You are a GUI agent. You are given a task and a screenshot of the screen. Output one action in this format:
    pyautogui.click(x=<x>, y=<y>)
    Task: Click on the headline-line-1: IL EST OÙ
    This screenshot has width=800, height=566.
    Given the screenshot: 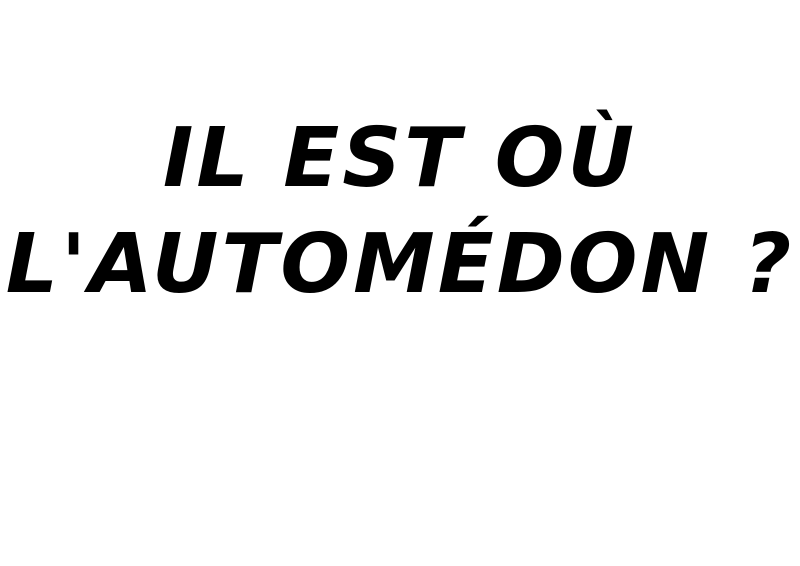 What is the action you would take?
    pyautogui.click(x=400, y=158)
    